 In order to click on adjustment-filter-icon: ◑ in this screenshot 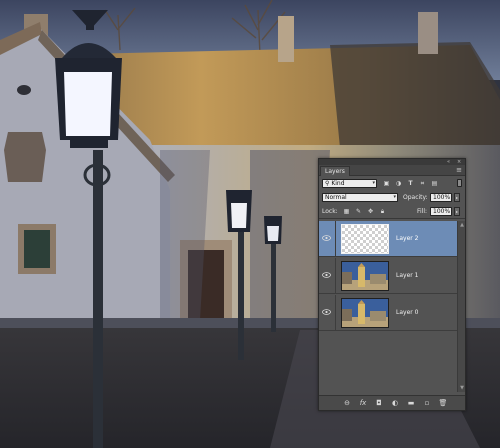, I will do `click(398, 183)`.